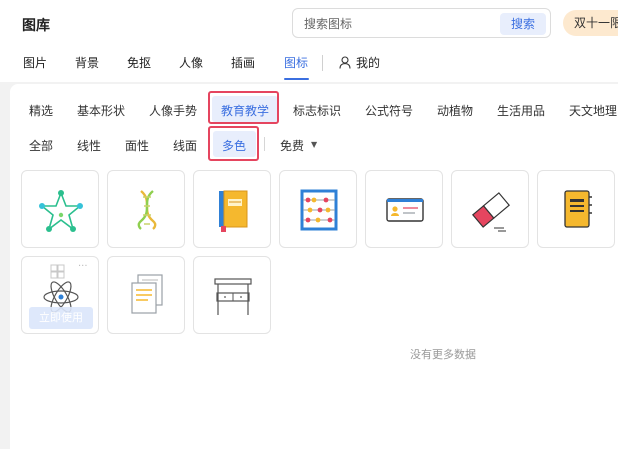  What do you see at coordinates (317, 110) in the screenshot?
I see `category-signs: 标志标识` at bounding box center [317, 110].